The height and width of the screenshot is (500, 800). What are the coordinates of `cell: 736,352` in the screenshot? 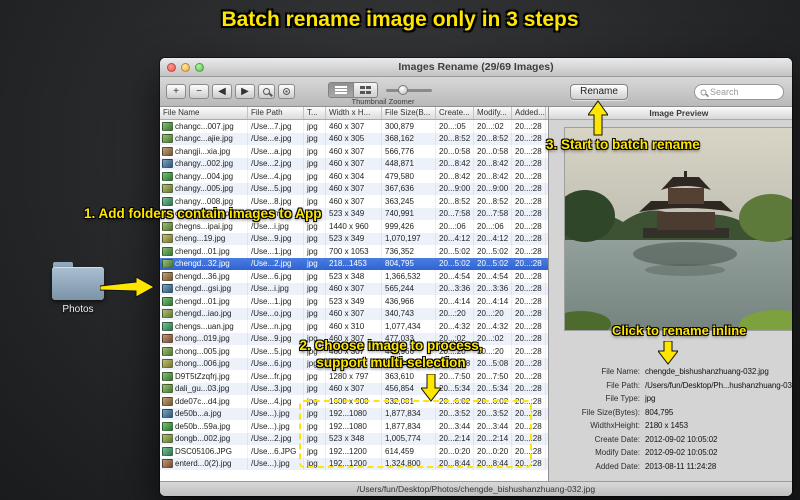 It's located at (409, 251).